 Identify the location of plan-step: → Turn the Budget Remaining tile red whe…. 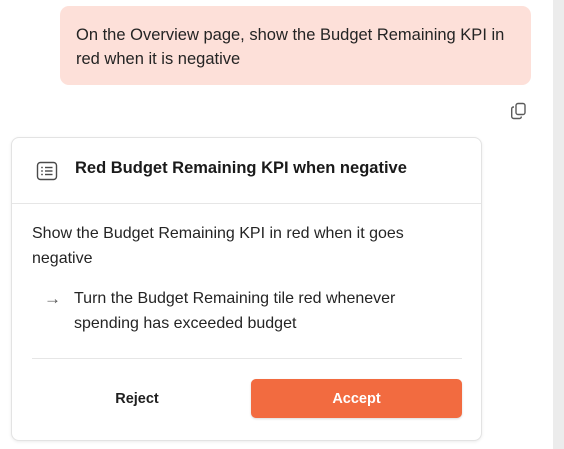
(249, 311).